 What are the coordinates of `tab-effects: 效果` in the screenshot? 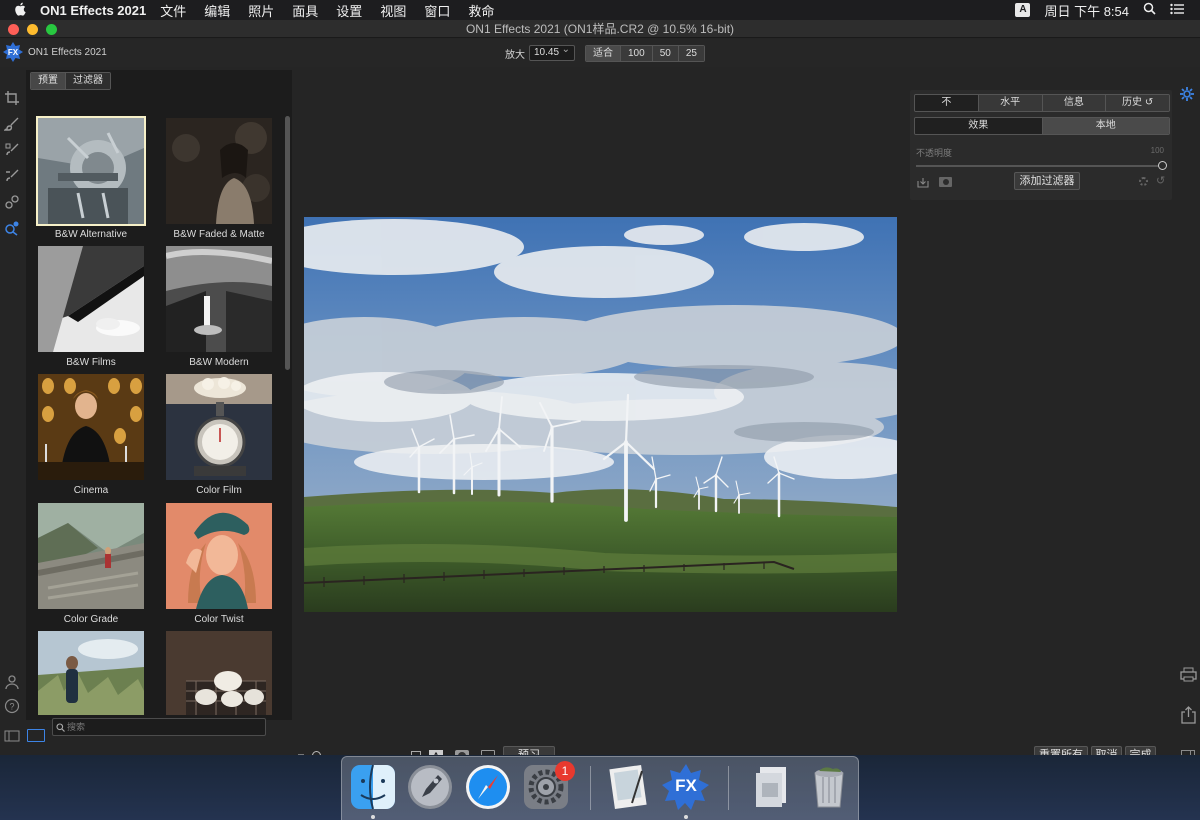 It's located at (979, 126).